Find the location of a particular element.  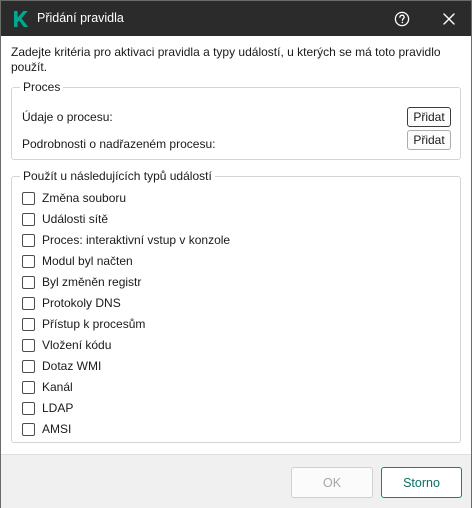

event-type-checkbox: Události sítě is located at coordinates (65, 219).